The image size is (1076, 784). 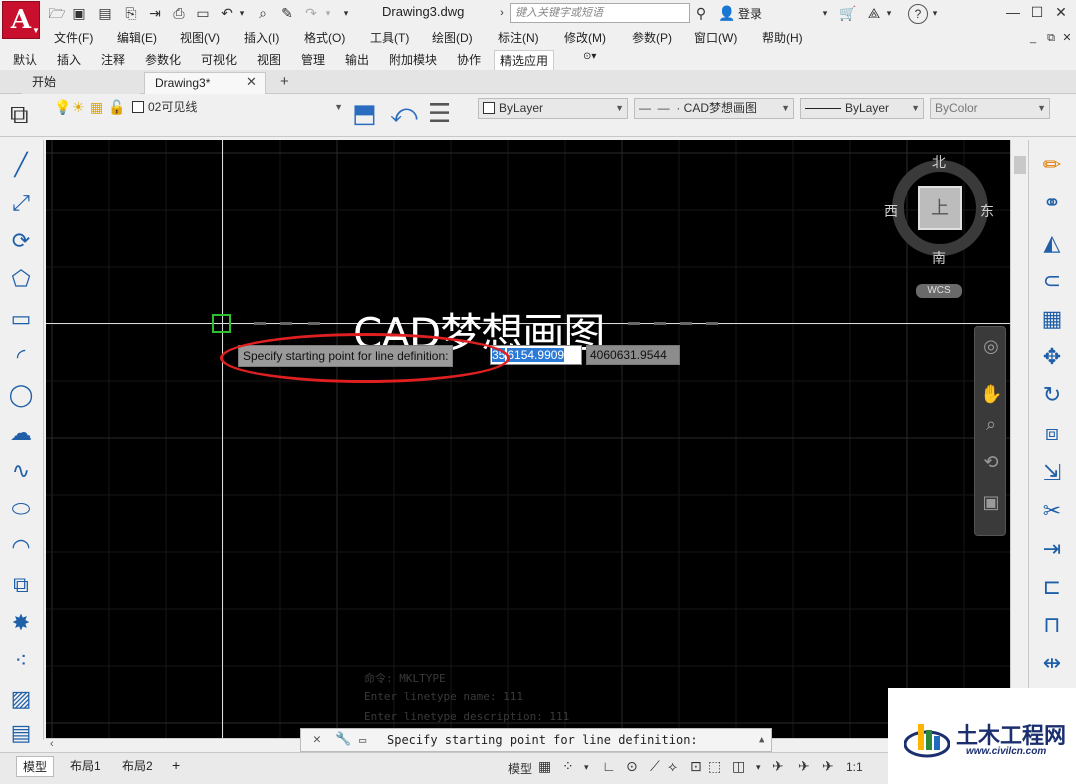 I want to click on showmotion-icon: ▣, so click(x=991, y=502).